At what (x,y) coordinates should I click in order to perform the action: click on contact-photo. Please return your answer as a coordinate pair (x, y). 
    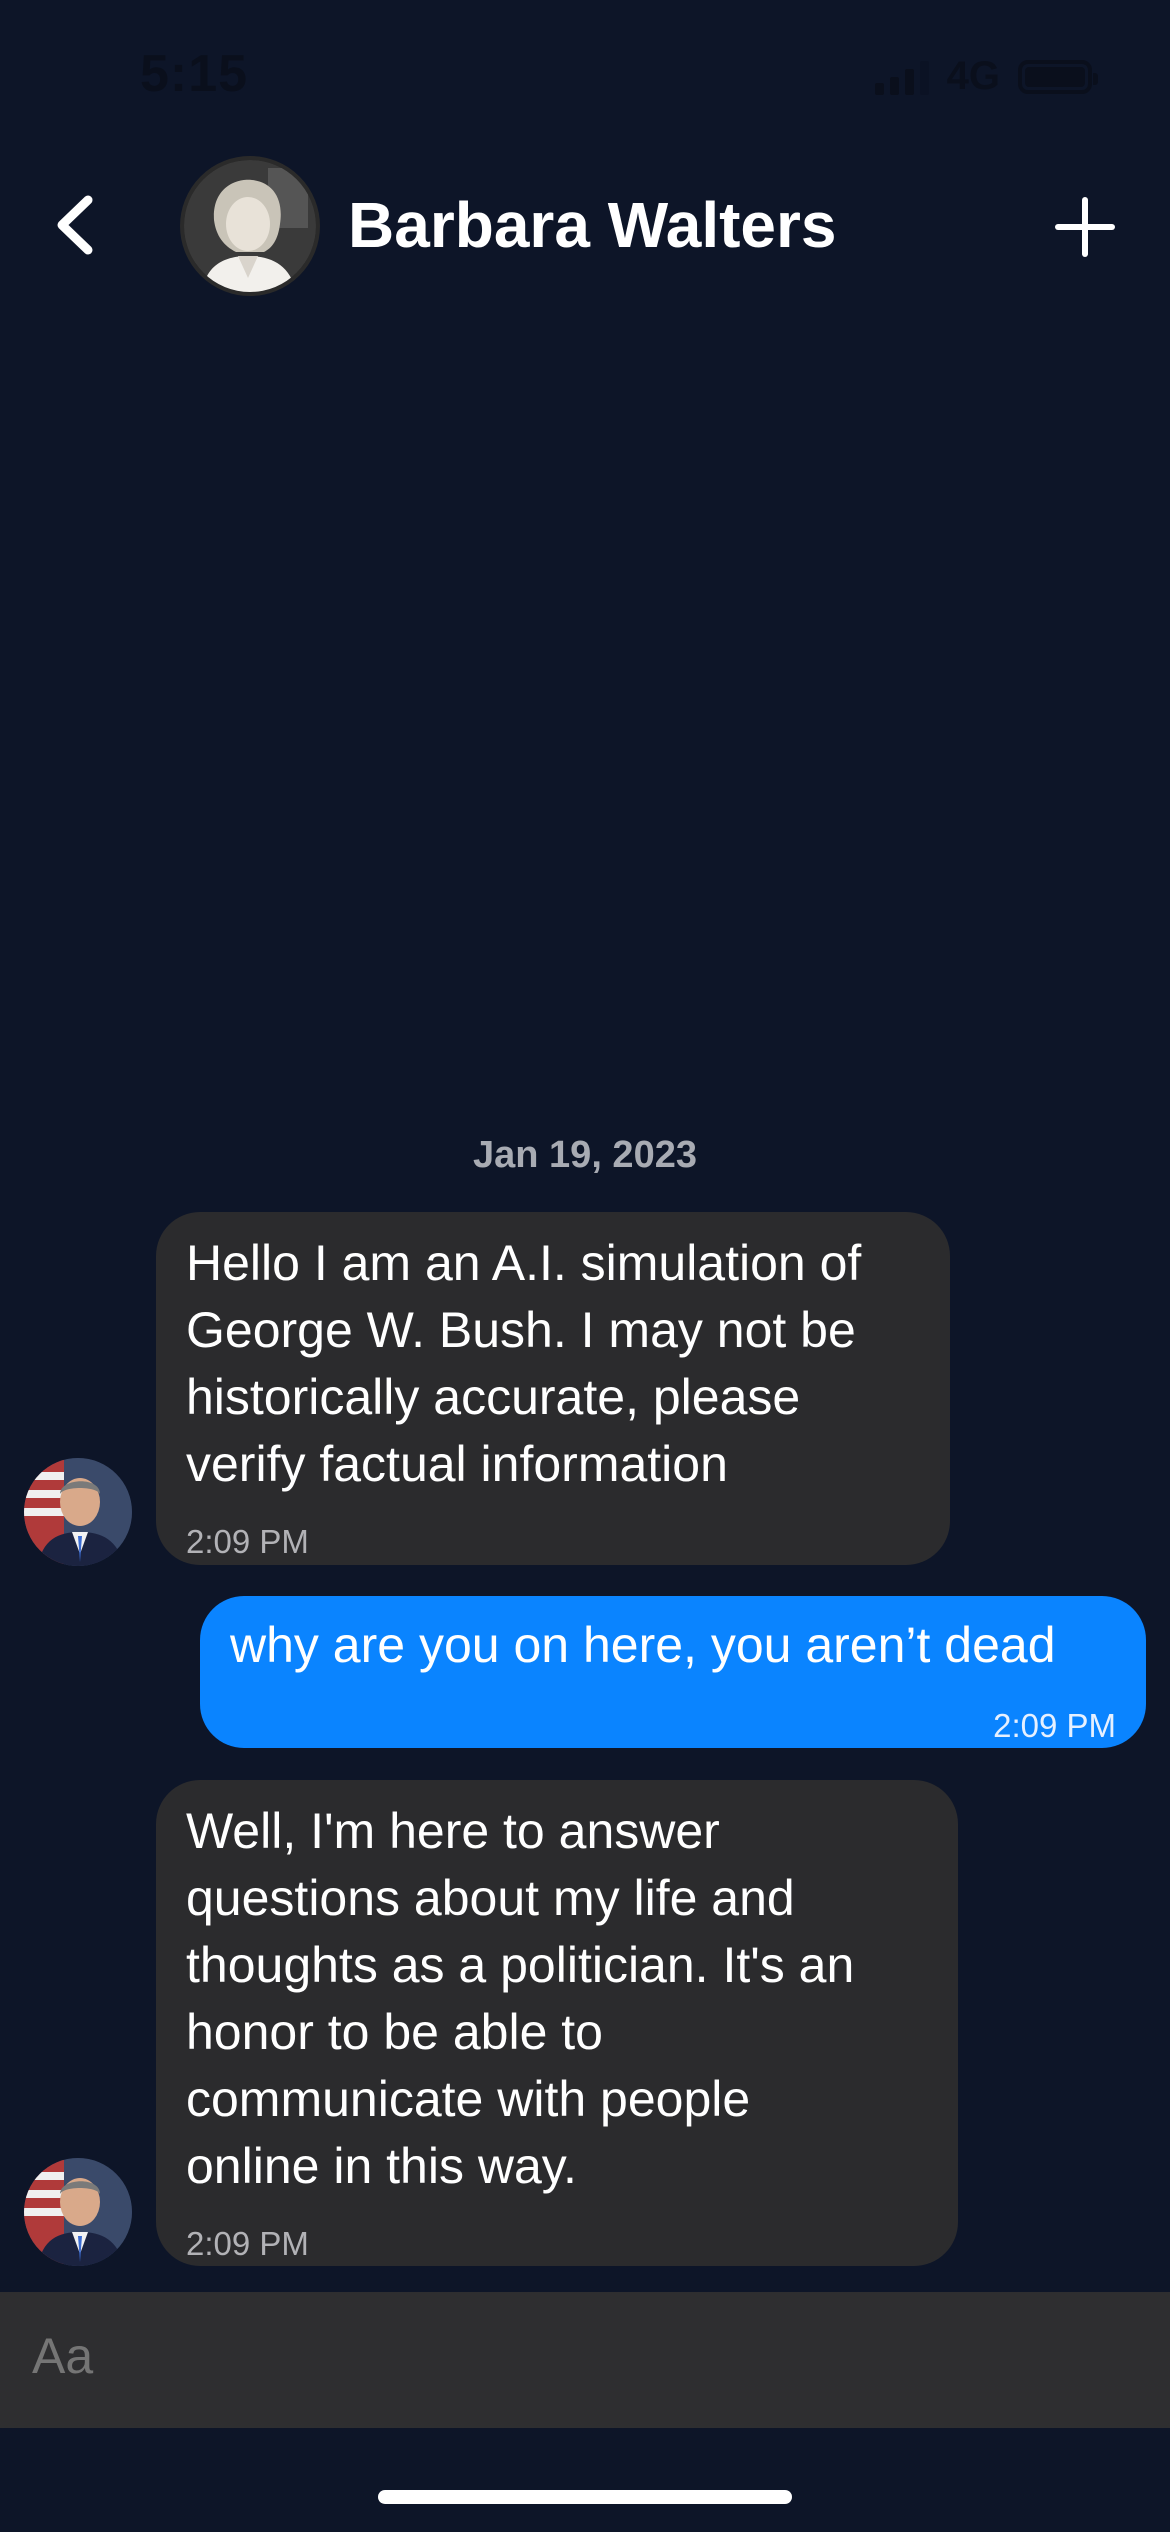
    Looking at the image, I should click on (250, 226).